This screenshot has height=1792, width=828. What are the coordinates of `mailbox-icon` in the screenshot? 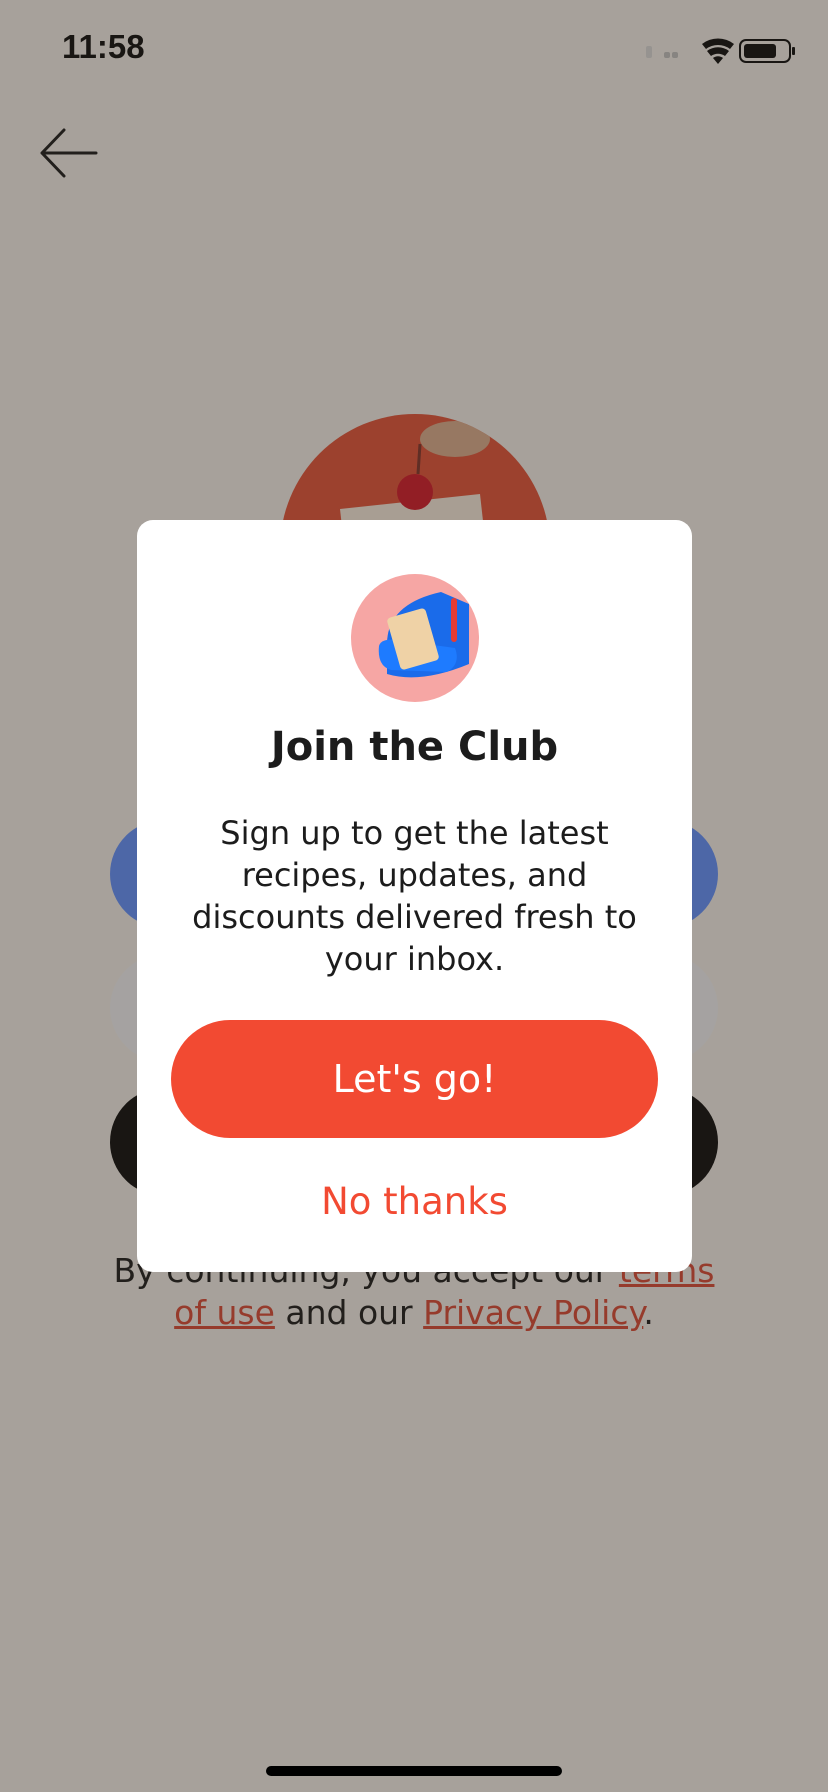 It's located at (423, 635).